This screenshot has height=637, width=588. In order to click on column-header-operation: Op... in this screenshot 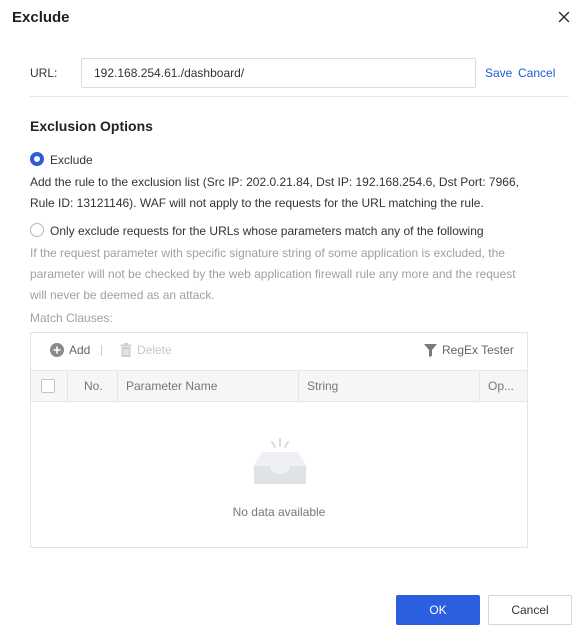, I will do `click(503, 386)`.